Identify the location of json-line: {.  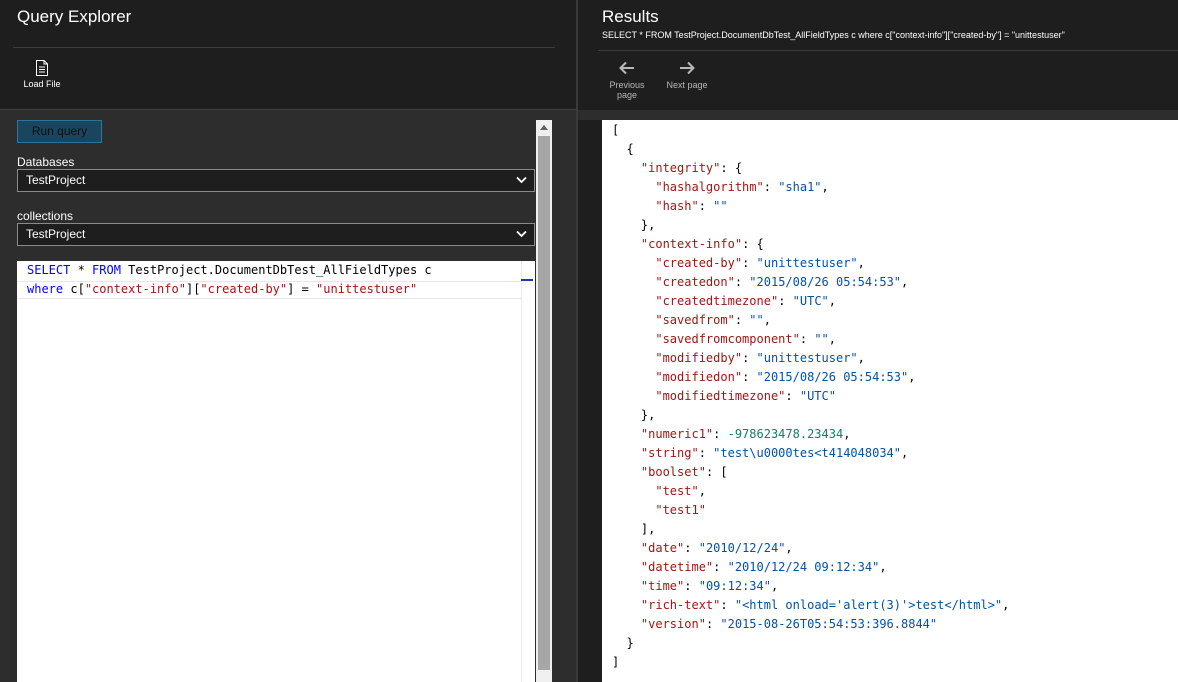
(890, 149).